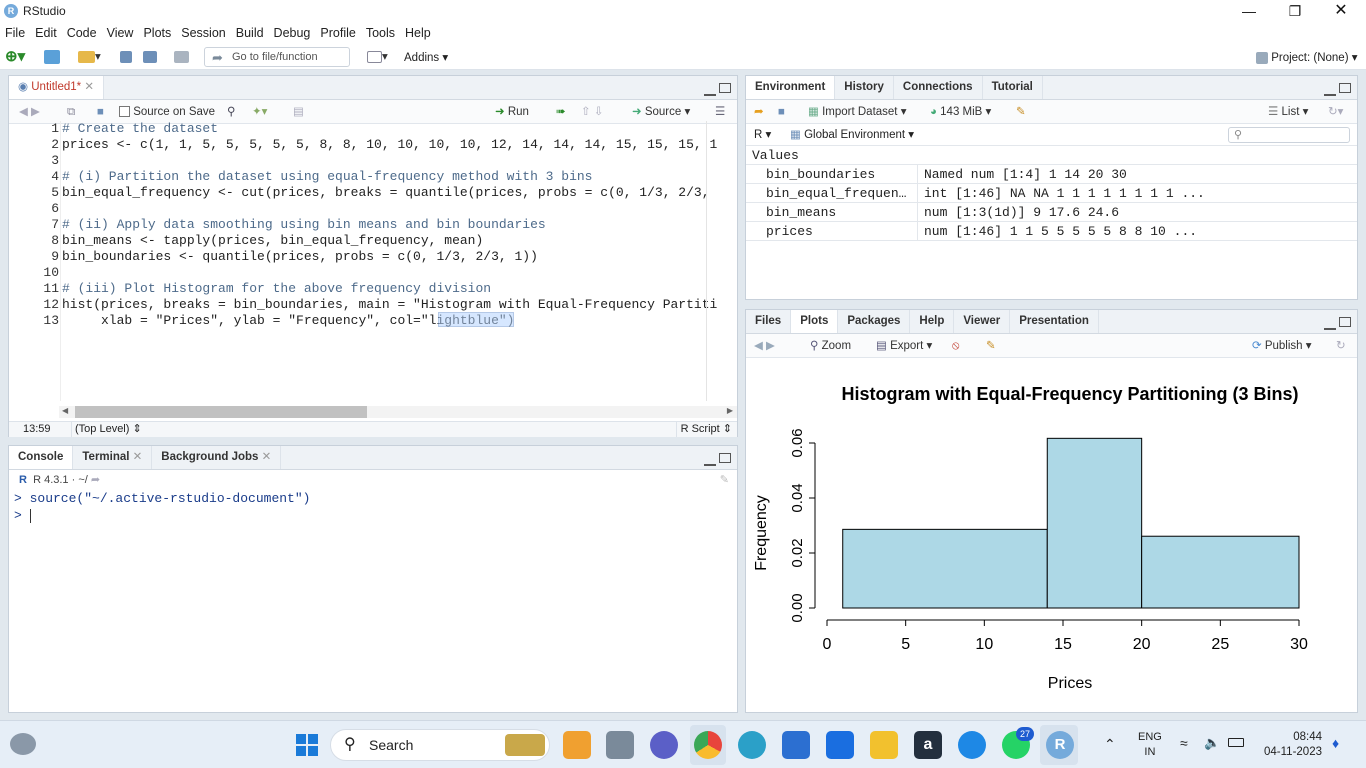 The width and height of the screenshot is (1366, 768). I want to click on export-button: ▤ Export ▾, so click(904, 346).